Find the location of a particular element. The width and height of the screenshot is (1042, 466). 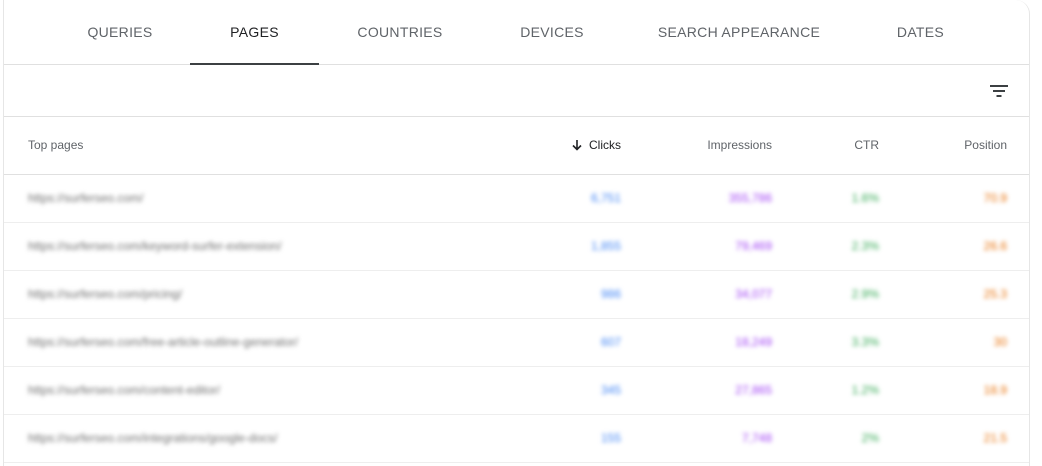

position-cell: 25.3 is located at coordinates (995, 294).